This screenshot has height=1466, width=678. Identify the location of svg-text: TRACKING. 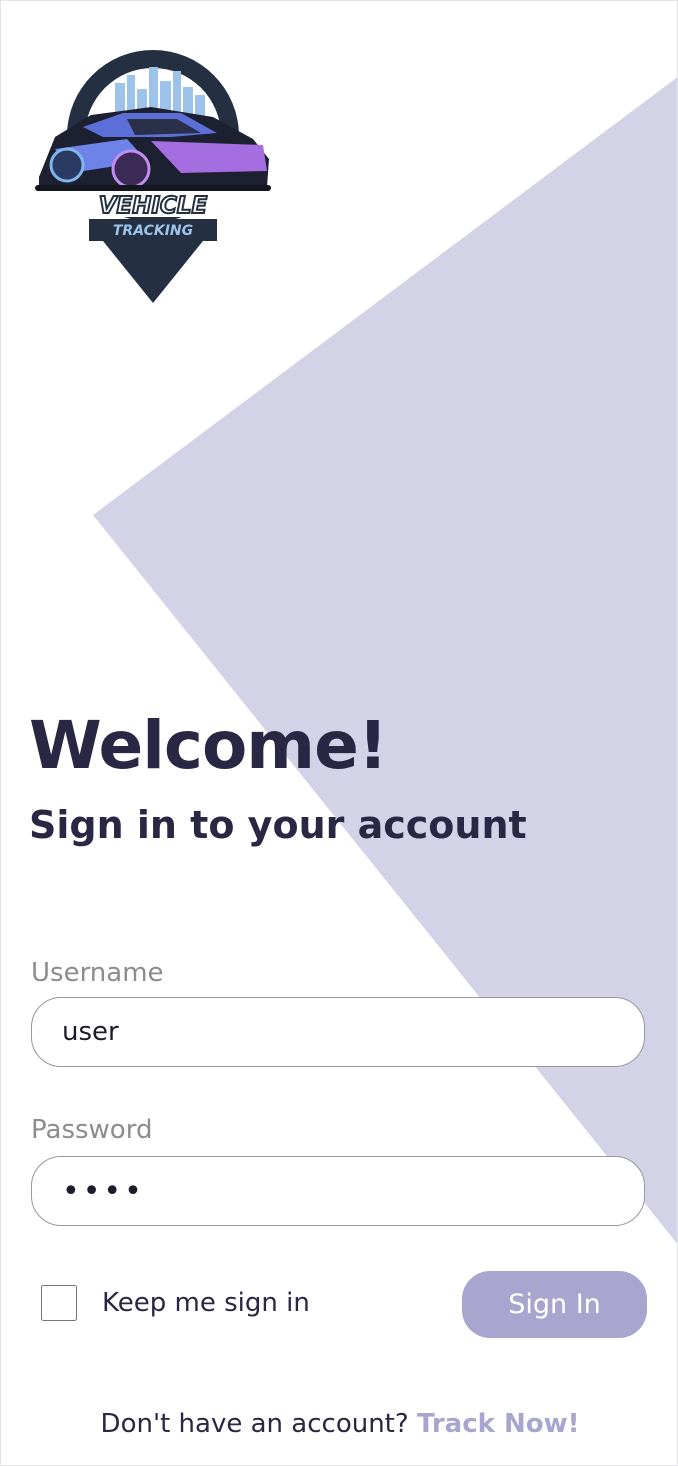
(153, 231).